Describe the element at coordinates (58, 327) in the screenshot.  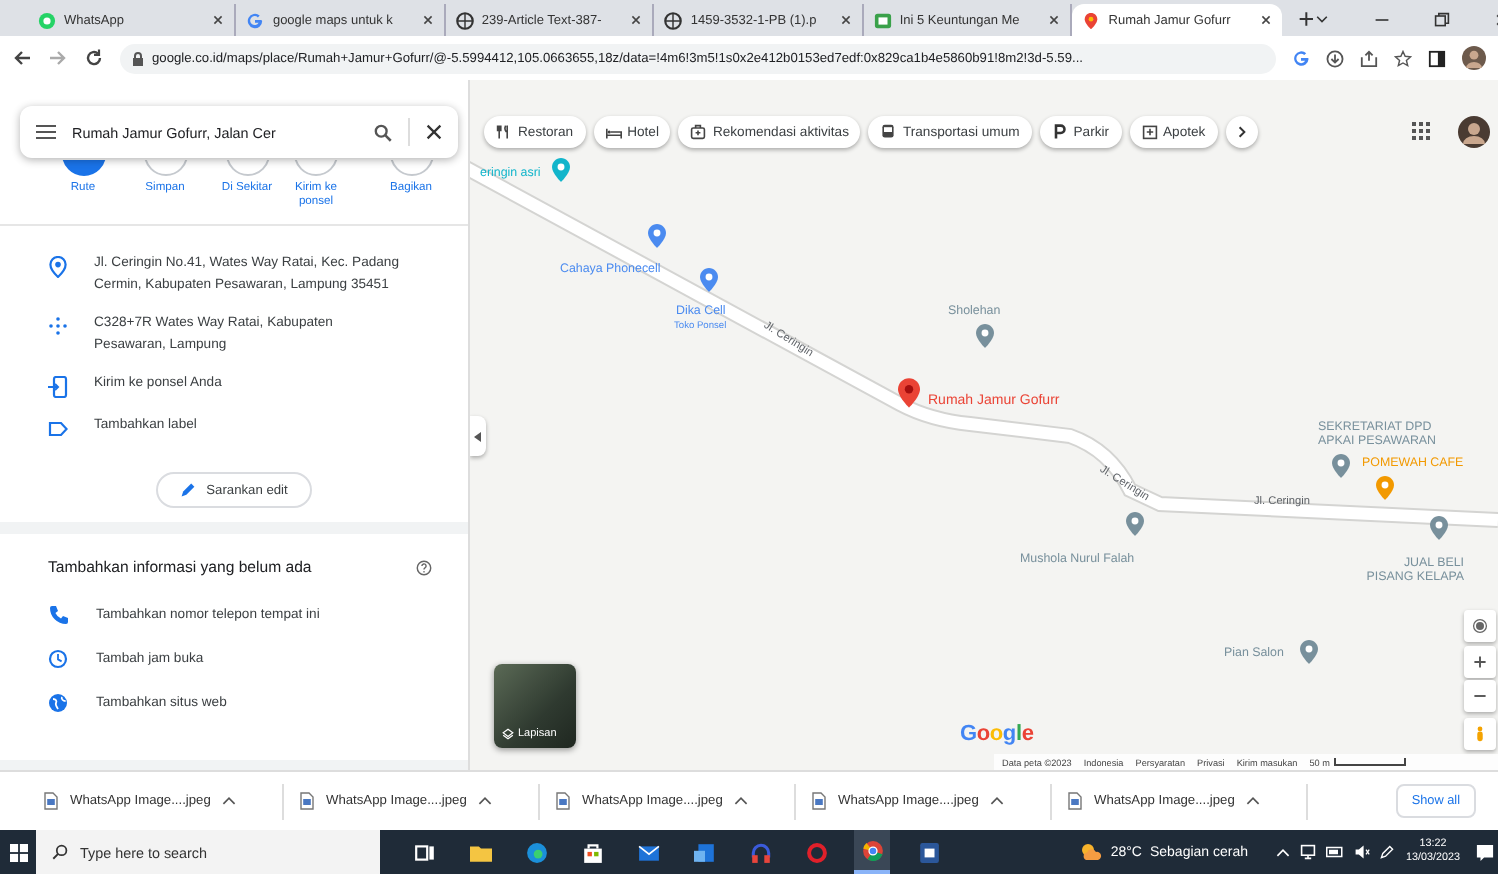
I see `dots-icon` at that location.